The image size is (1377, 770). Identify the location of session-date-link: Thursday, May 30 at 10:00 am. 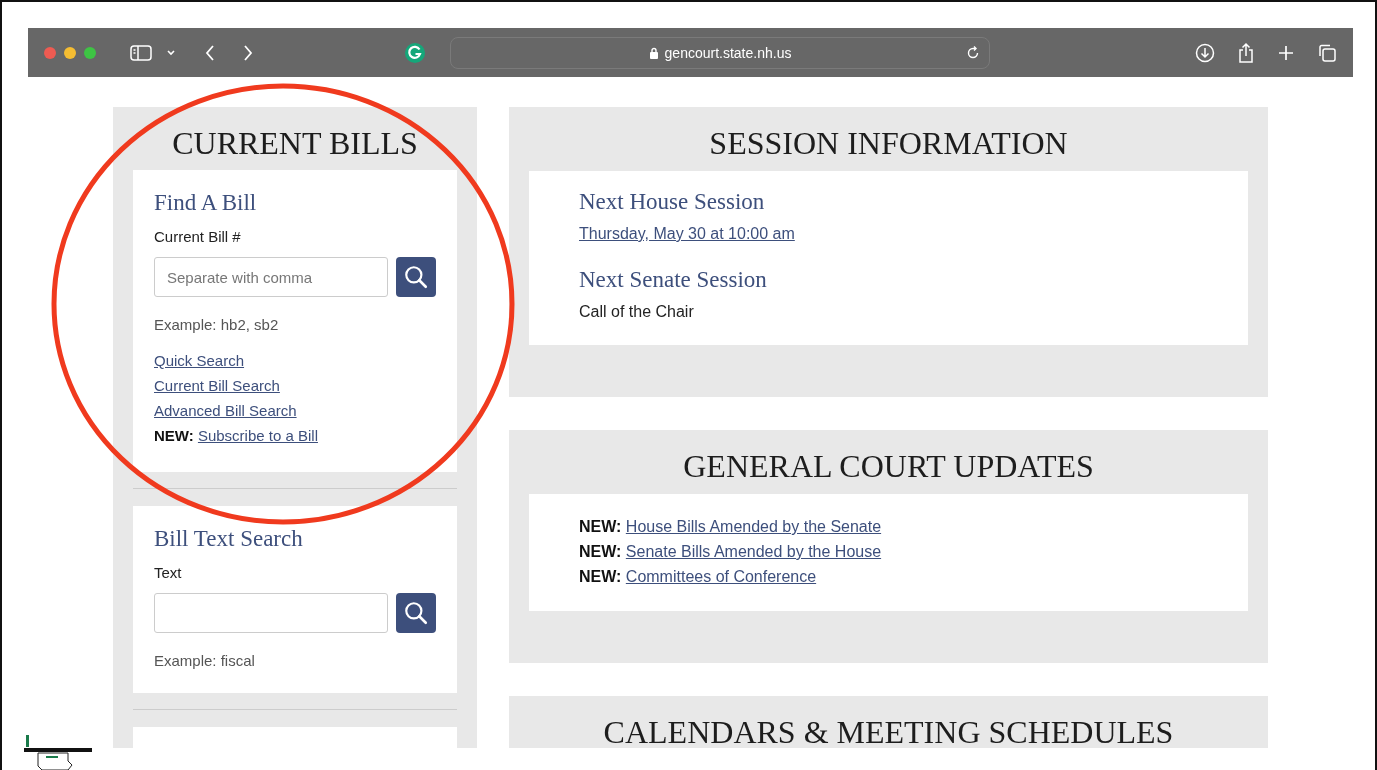
(687, 233).